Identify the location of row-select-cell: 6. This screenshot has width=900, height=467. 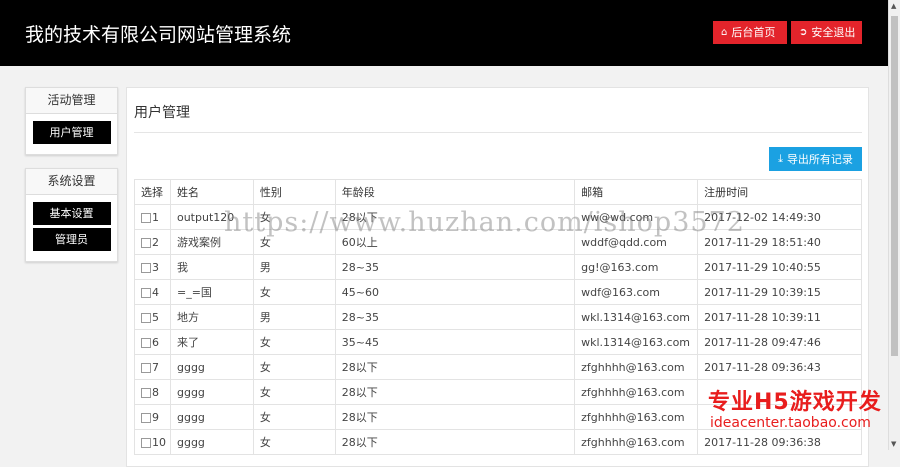
(152, 342).